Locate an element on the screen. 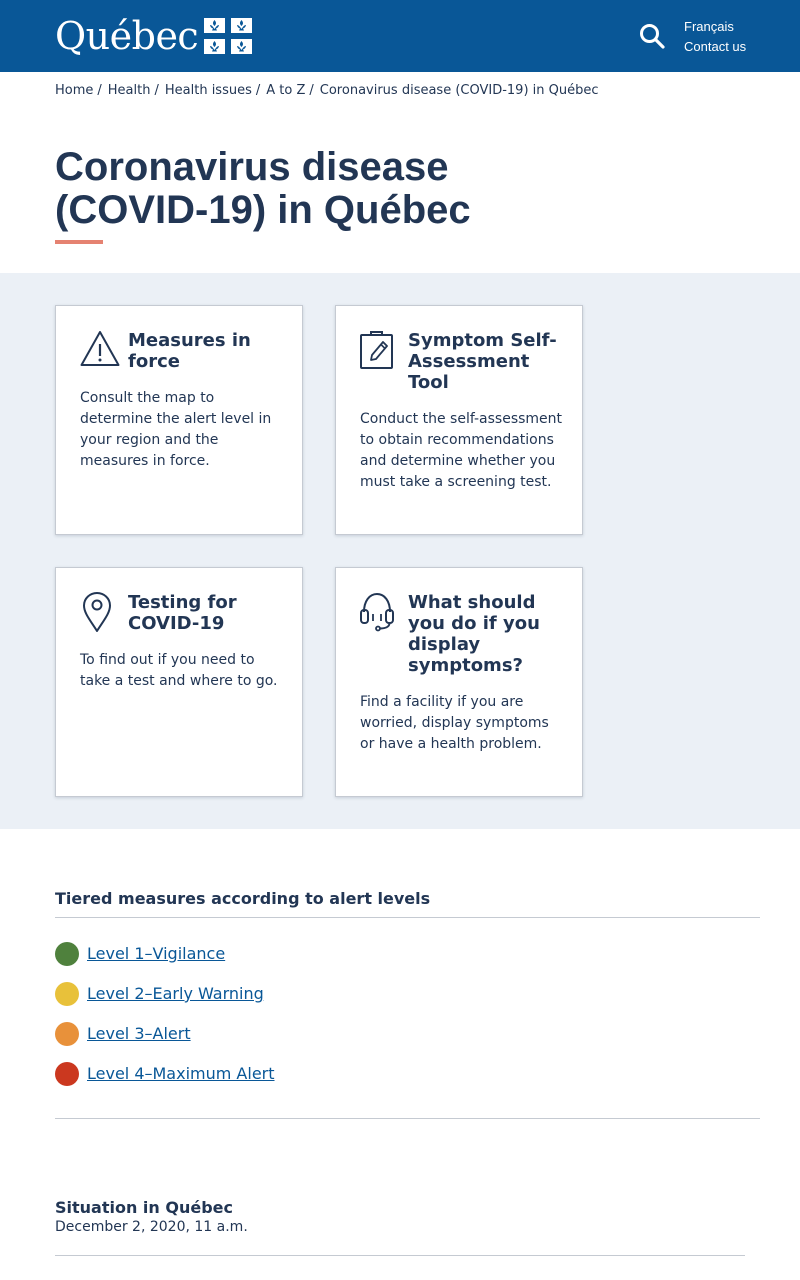 The height and width of the screenshot is (1280, 800). level-1-dot is located at coordinates (67, 954).